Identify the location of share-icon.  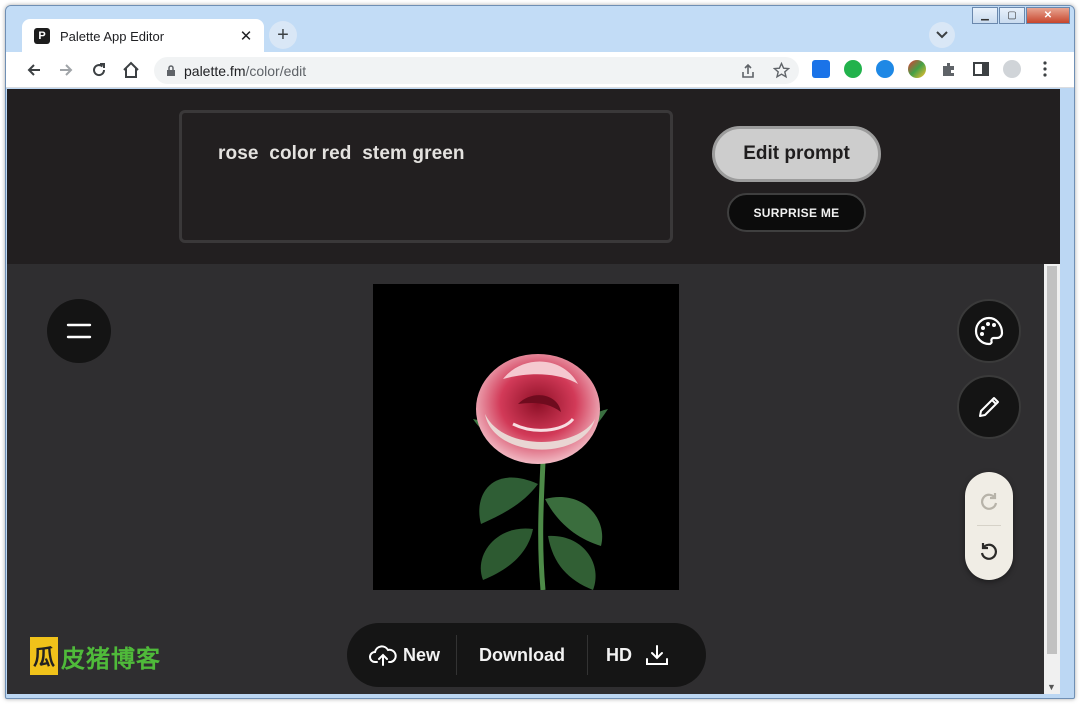
(748, 71).